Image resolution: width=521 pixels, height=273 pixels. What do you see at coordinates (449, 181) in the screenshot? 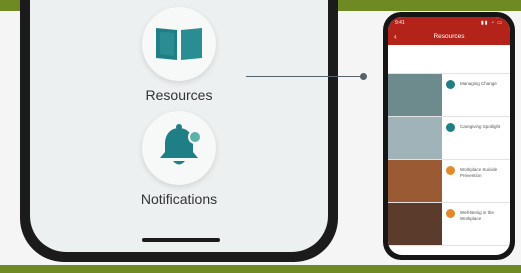
I see `list-item: Workplace Suicide Prevention` at bounding box center [449, 181].